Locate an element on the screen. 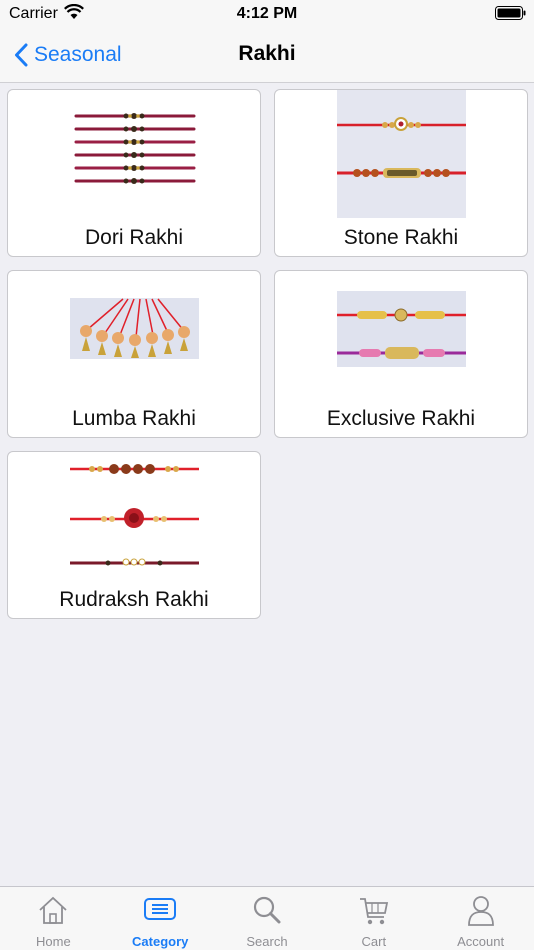 Image resolution: width=534 pixels, height=950 pixels. navigation-bar: Seasonal Rakhi is located at coordinates (267, 55).